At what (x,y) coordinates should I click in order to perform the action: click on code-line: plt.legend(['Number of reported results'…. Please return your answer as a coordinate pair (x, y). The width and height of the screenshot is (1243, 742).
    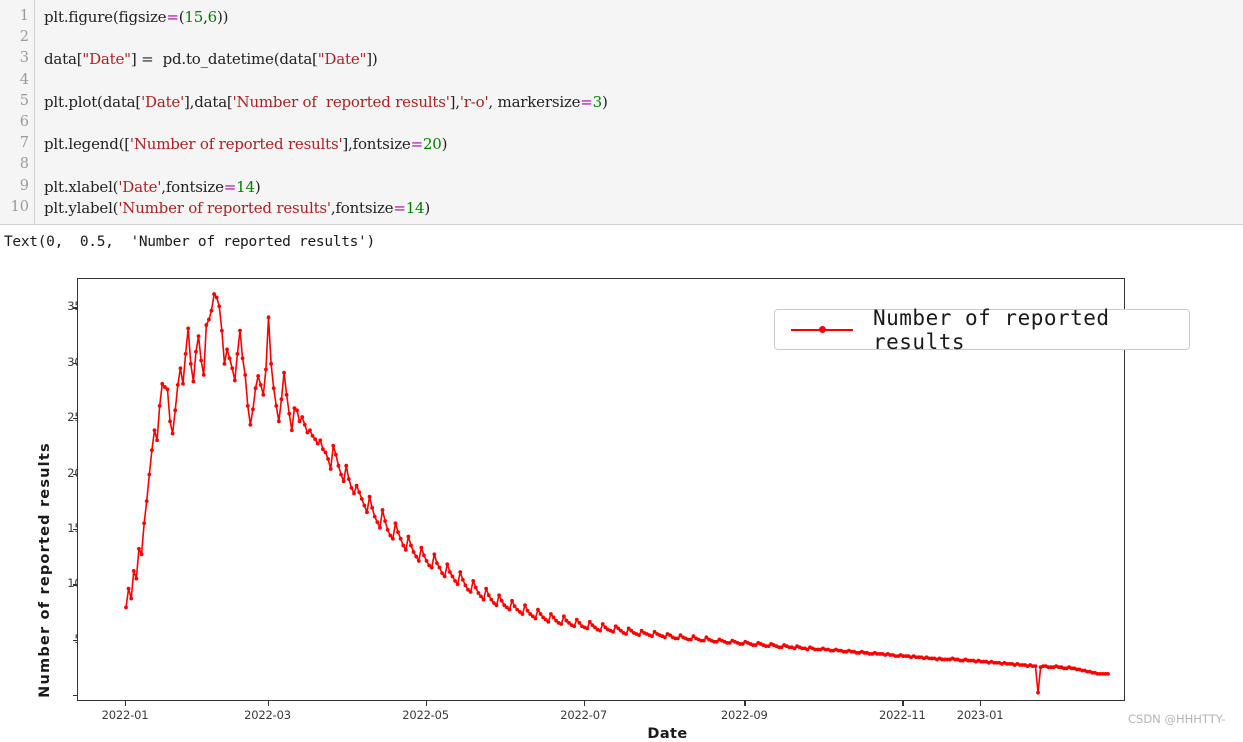
    Looking at the image, I should click on (245, 144).